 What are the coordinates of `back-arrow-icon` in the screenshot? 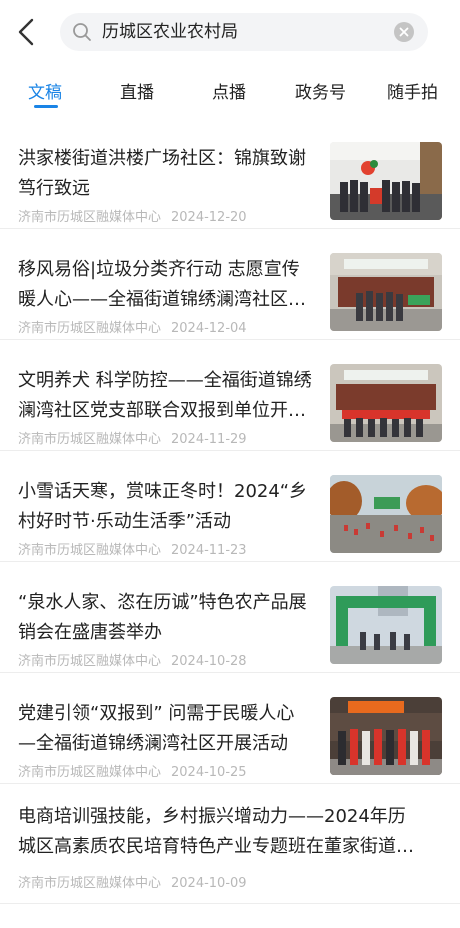 It's located at (27, 32).